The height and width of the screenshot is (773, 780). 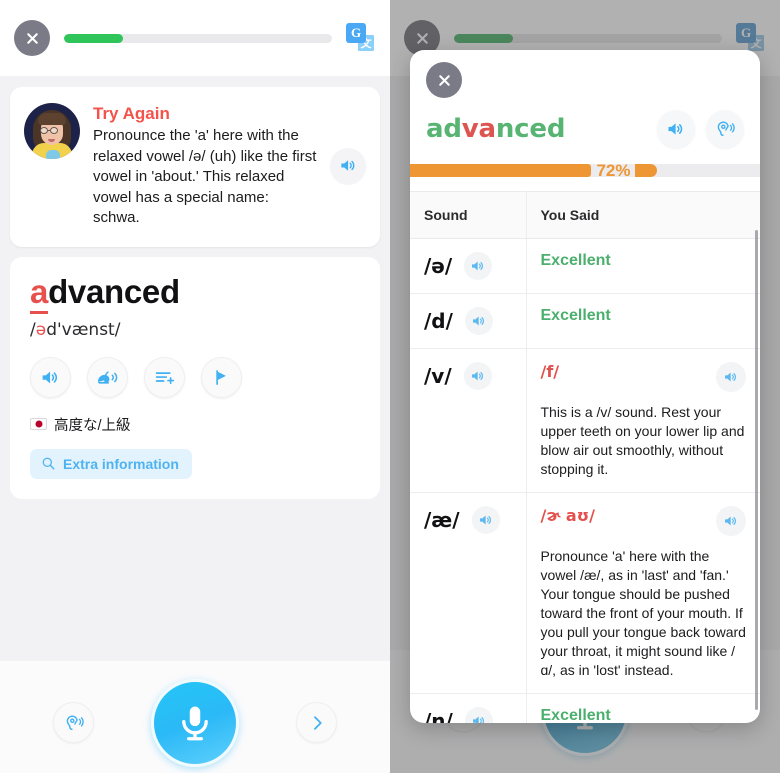 What do you see at coordinates (195, 293) in the screenshot?
I see `word-headline: advanced` at bounding box center [195, 293].